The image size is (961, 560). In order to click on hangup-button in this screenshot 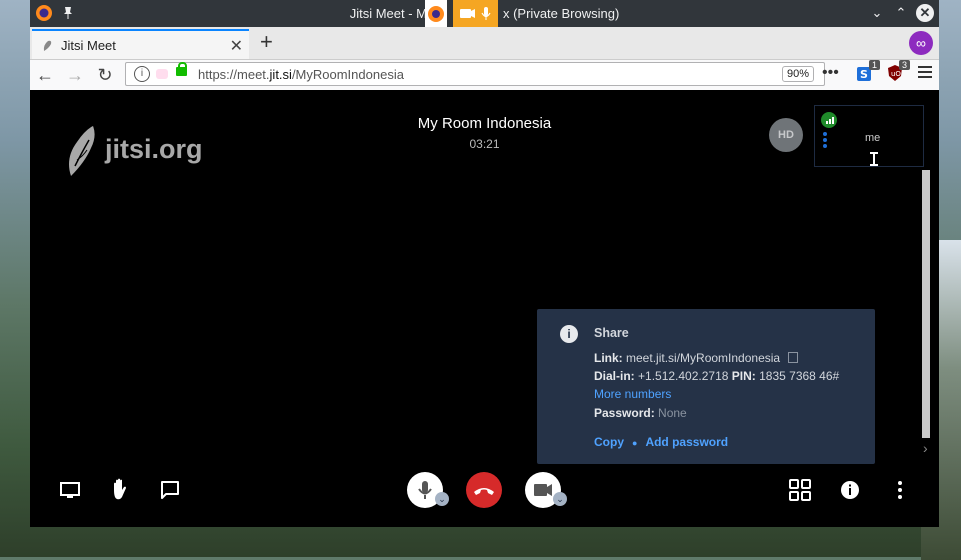, I will do `click(484, 490)`.